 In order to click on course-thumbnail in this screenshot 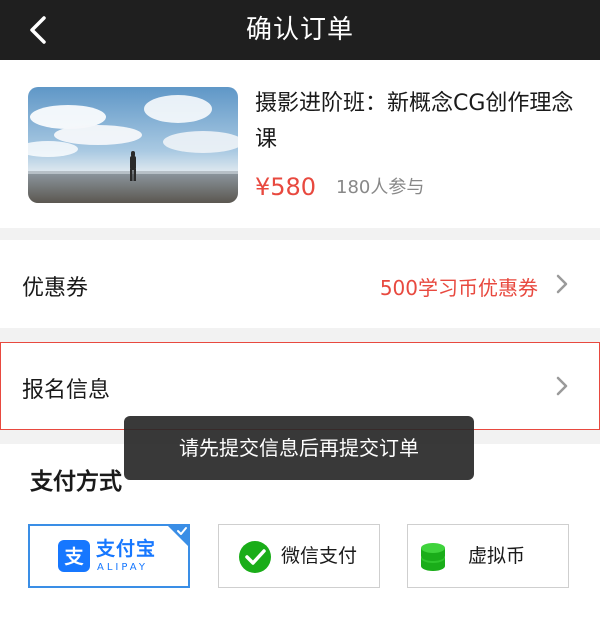, I will do `click(133, 145)`.